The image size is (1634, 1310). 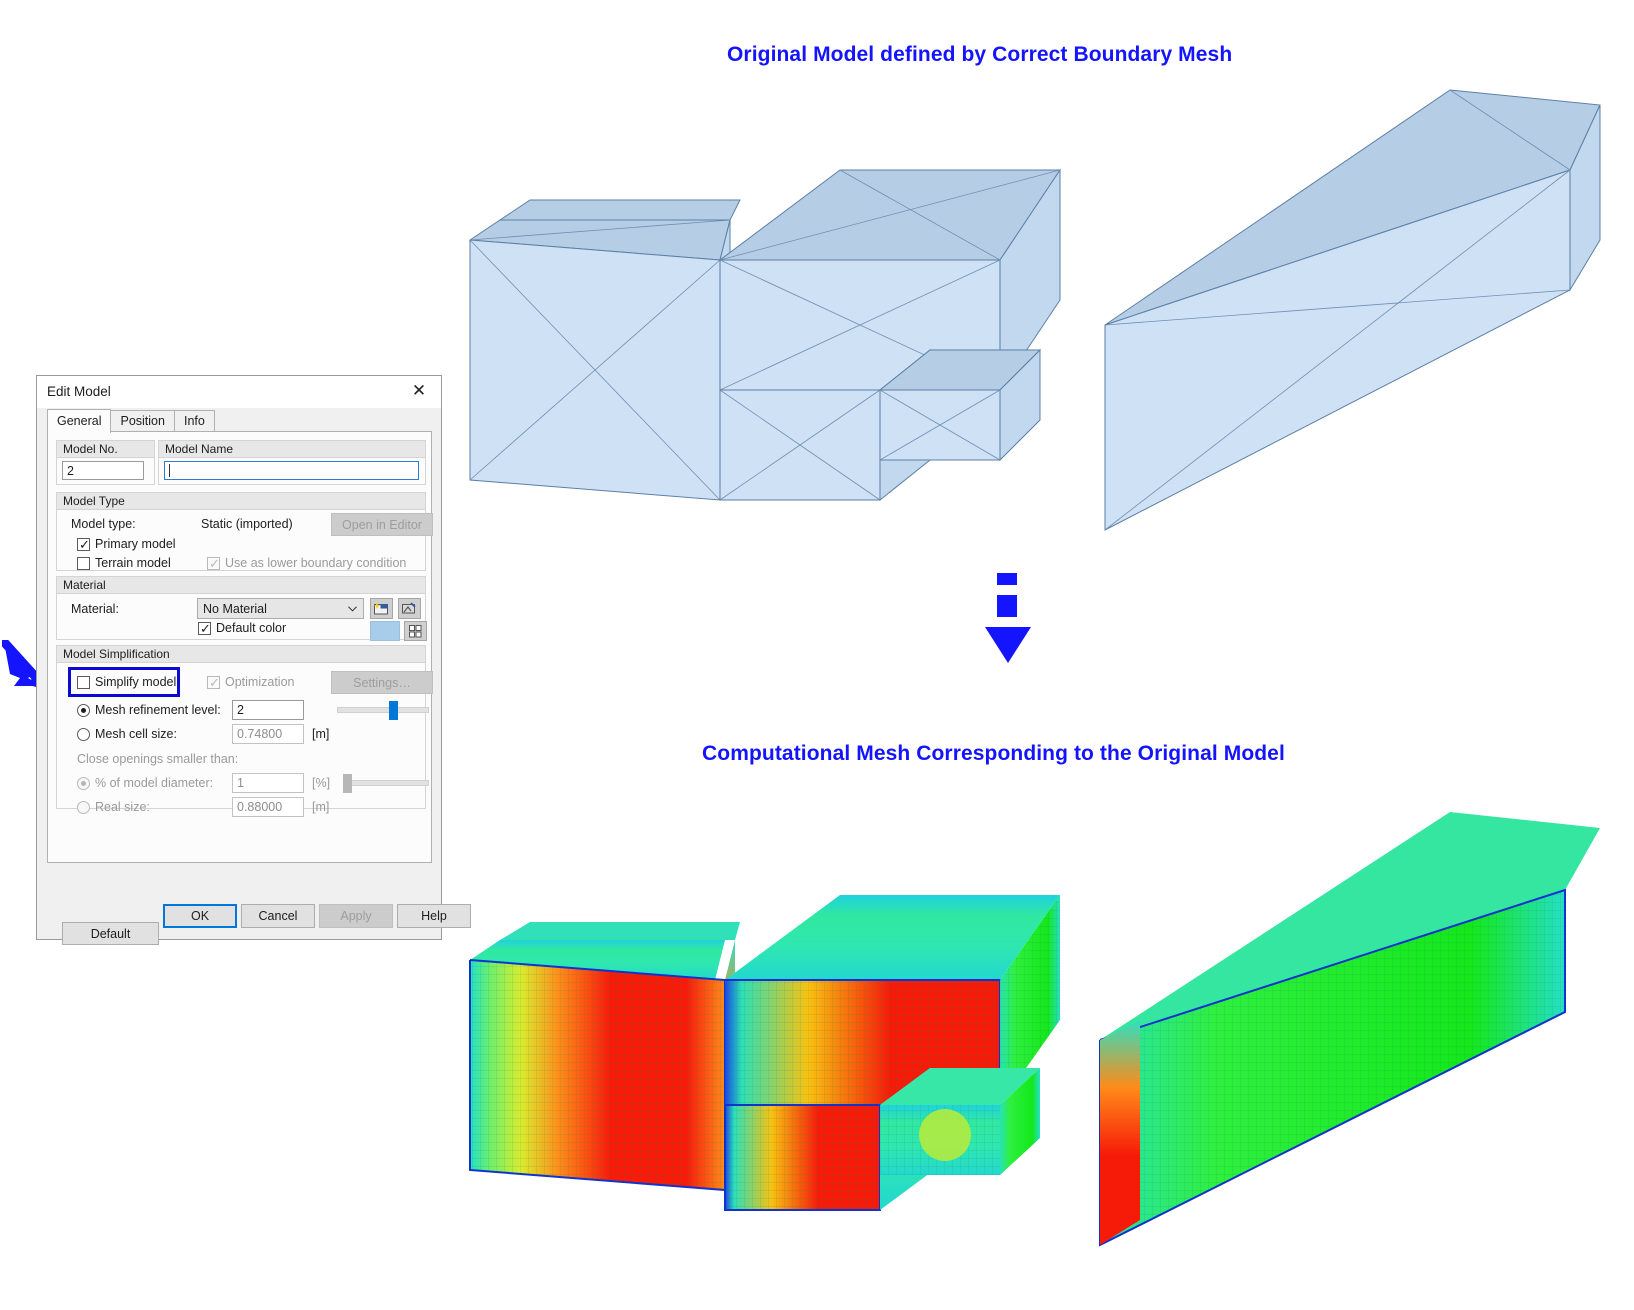 I want to click on real-size-radio, so click(x=83, y=807).